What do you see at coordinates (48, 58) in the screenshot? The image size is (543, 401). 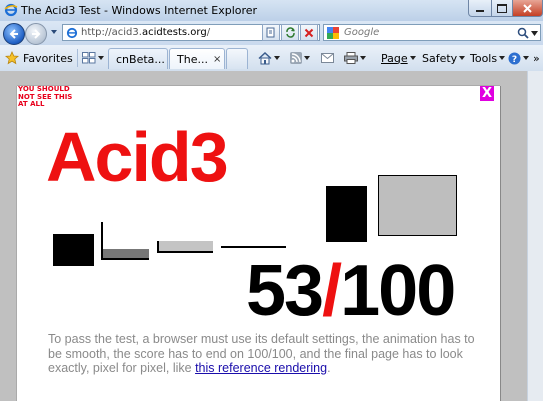 I see `favorites-label: Favorites` at bounding box center [48, 58].